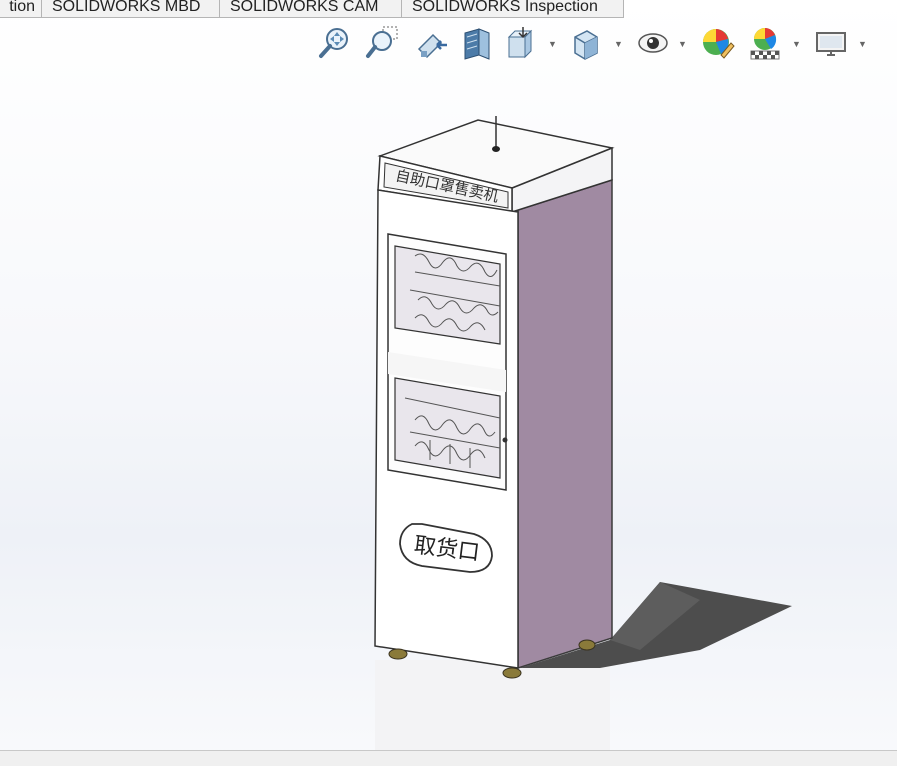 This screenshot has height=766, width=897. I want to click on display-style-dropdown-icon: ▼, so click(619, 44).